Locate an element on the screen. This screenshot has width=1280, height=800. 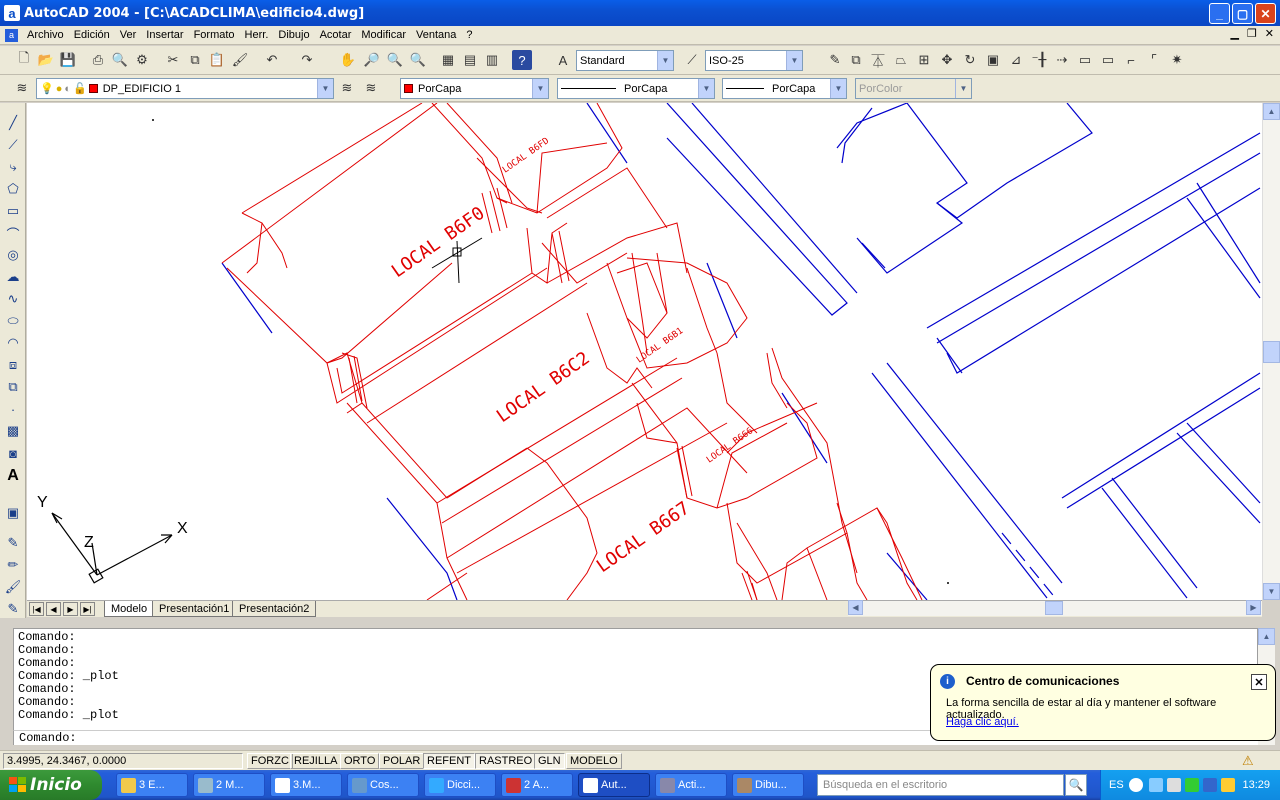
menu-ventana: Ventana is located at coordinates (436, 35).